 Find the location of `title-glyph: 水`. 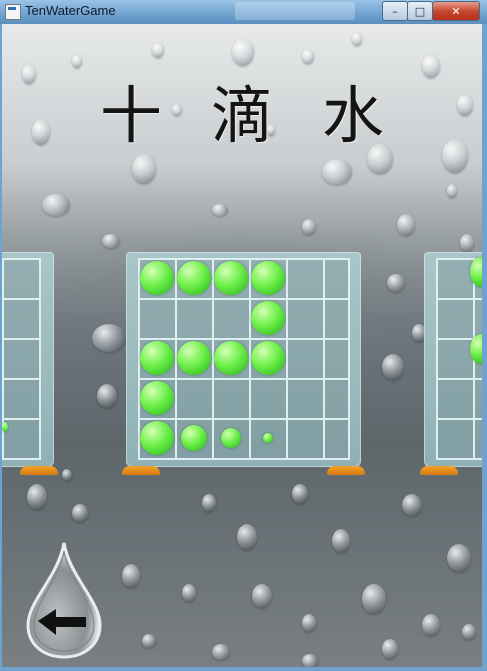

title-glyph: 水 is located at coordinates (355, 115).